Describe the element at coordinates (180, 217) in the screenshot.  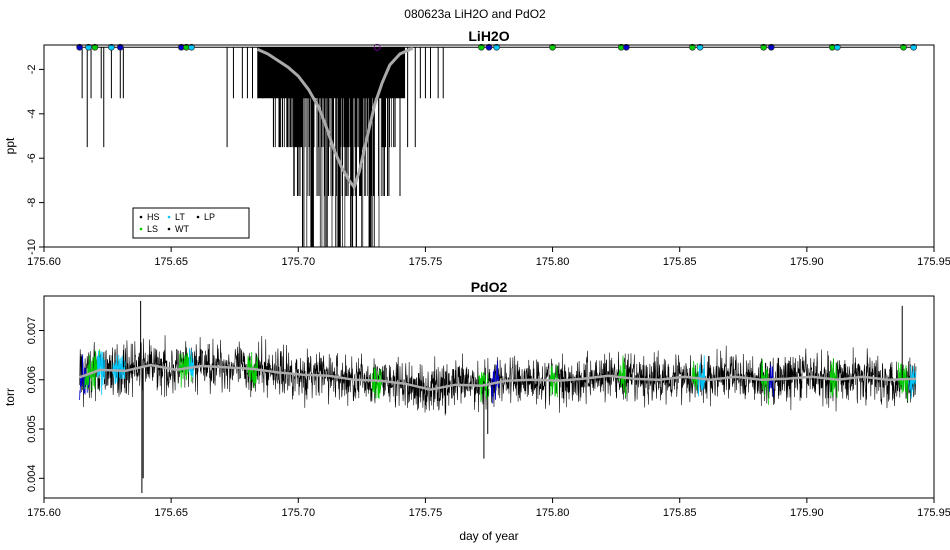
I see `legend-label-lt: LT` at that location.